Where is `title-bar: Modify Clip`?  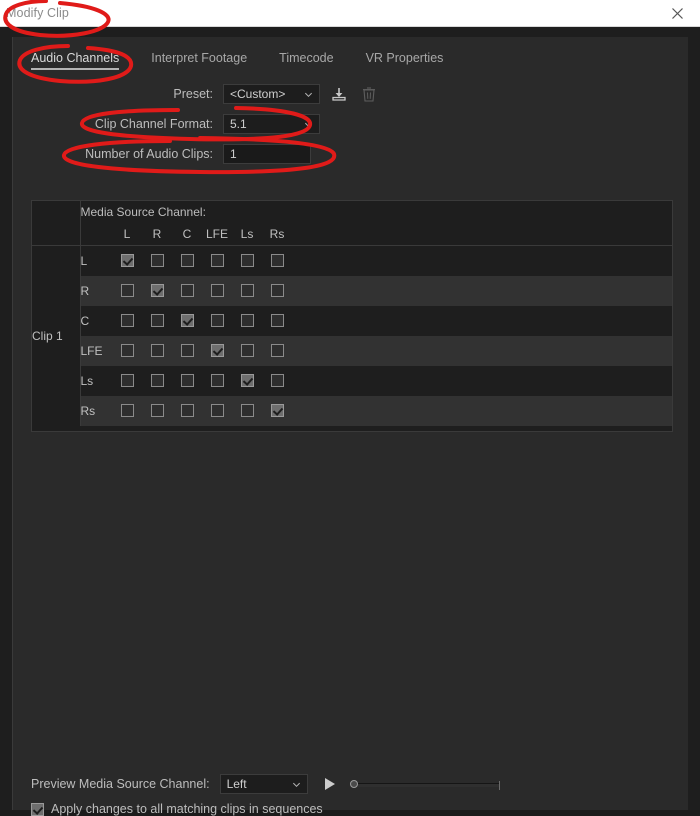
title-bar: Modify Clip is located at coordinates (350, 13).